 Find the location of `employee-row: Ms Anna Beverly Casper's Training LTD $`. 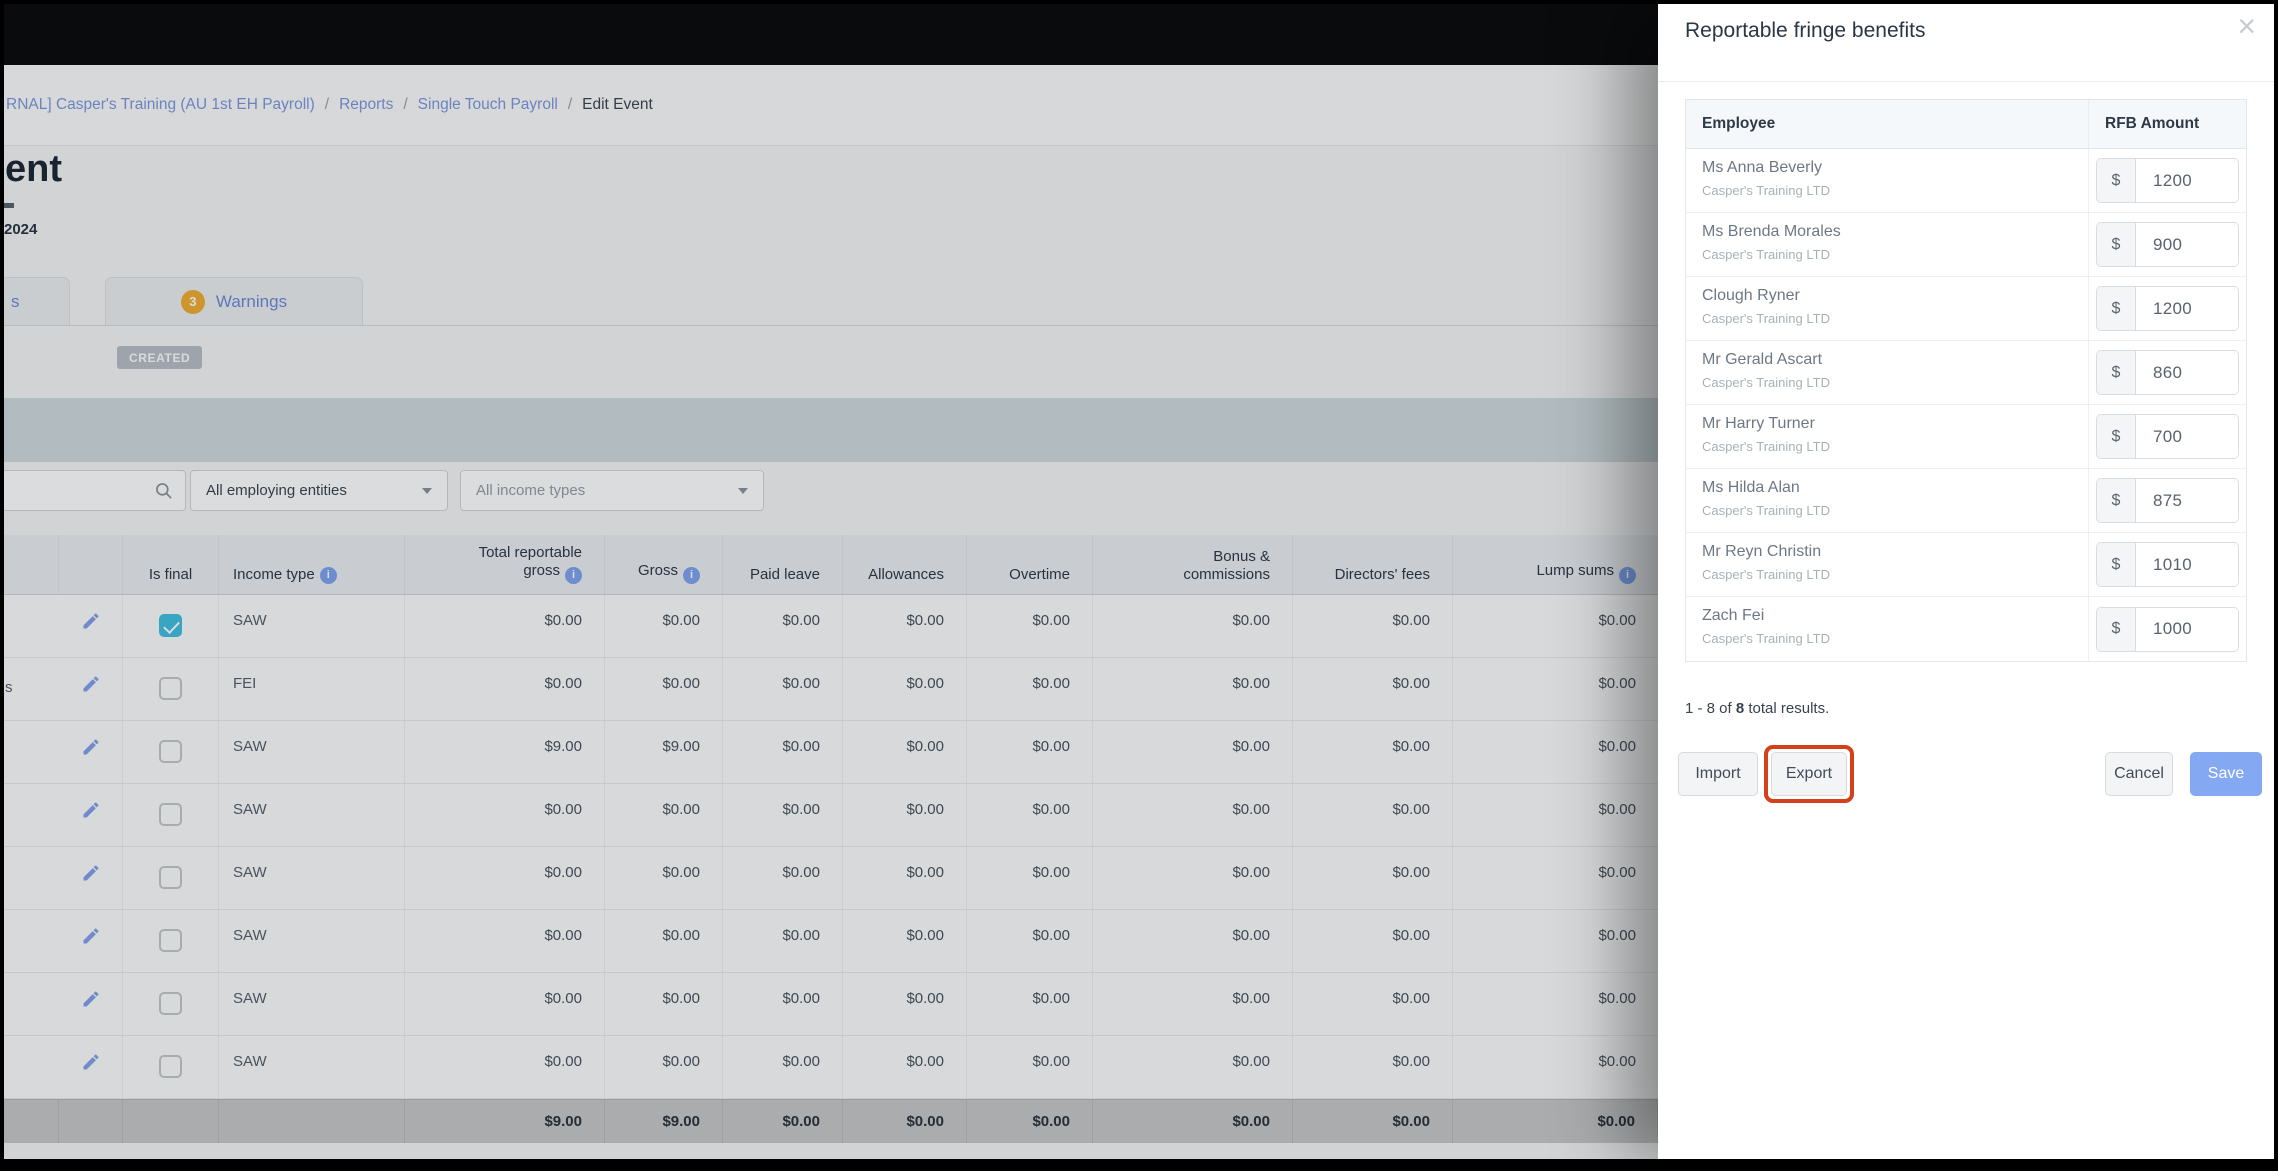

employee-row: Ms Anna Beverly Casper's Training LTD $ is located at coordinates (1966, 181).